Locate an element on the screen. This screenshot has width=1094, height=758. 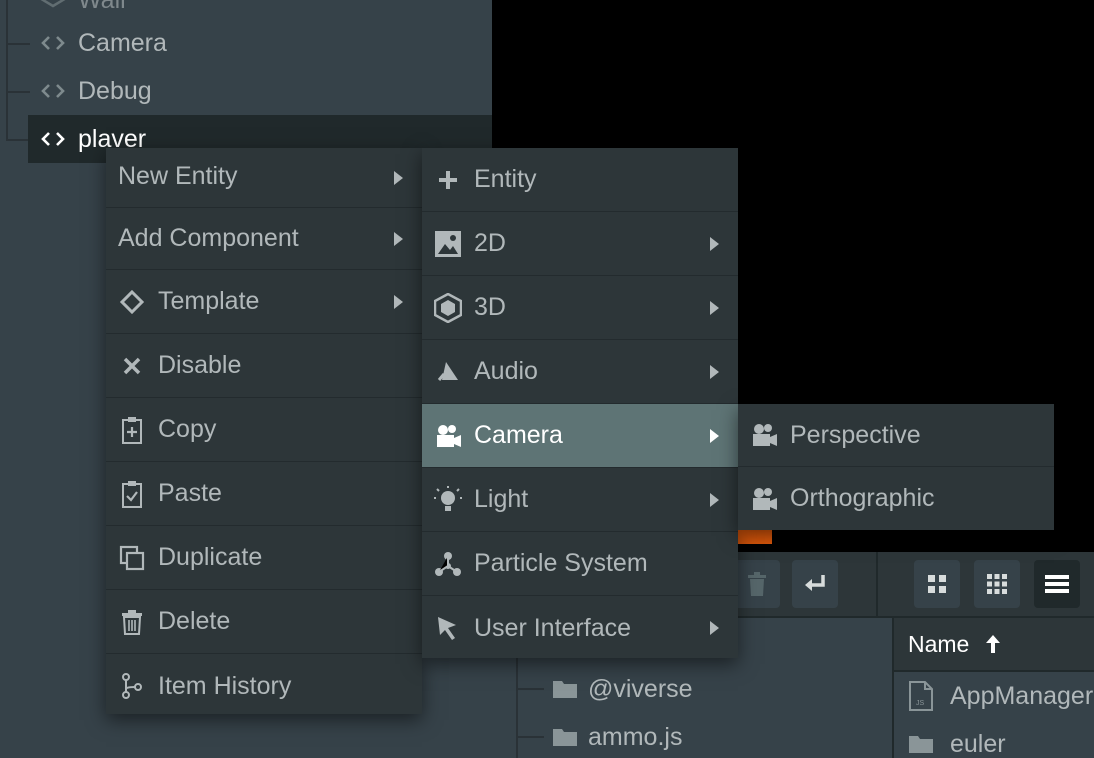
toolbar-separator is located at coordinates (877, 585).